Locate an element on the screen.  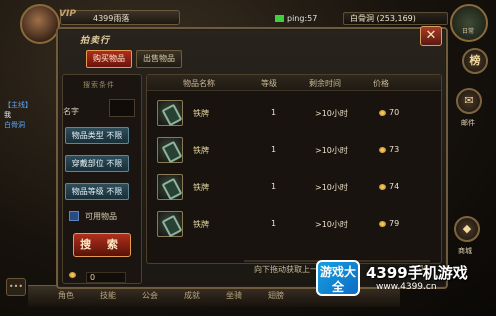
list-header: 物品名称 等级 剩余时间 价格 is located at coordinates (294, 83).